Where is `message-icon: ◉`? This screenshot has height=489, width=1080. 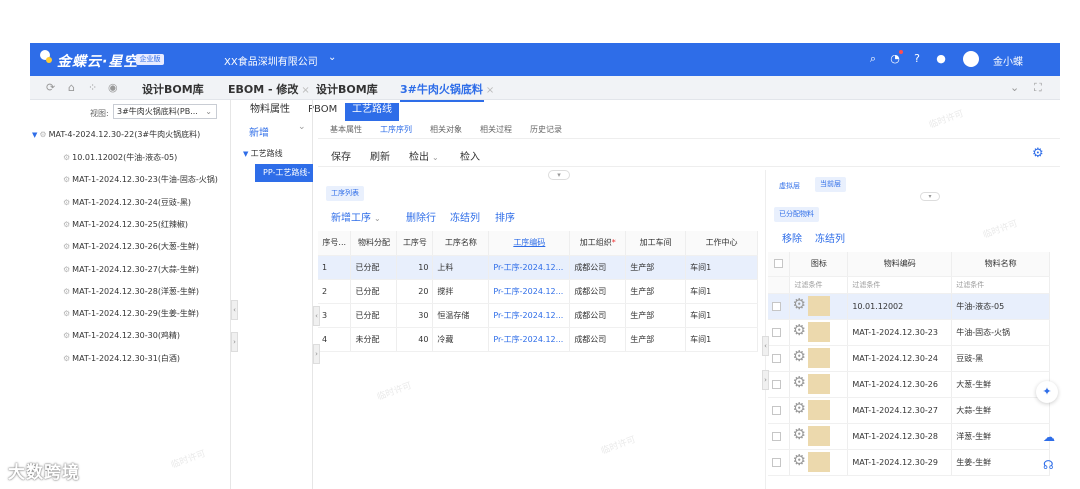 message-icon: ◉ is located at coordinates (113, 88).